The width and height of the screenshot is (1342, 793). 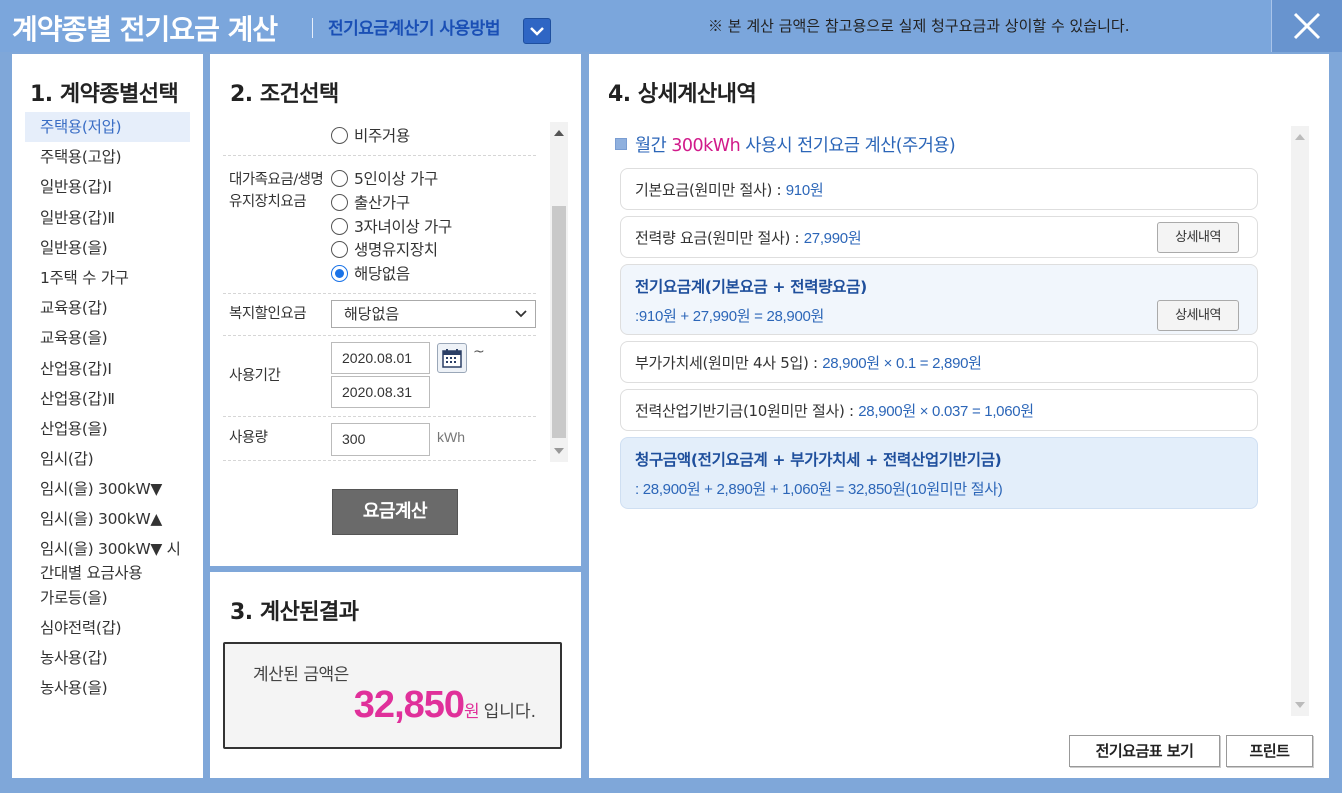 I want to click on fund-label: 전력산업기반기금(10원미만 절사) :, so click(x=747, y=411).